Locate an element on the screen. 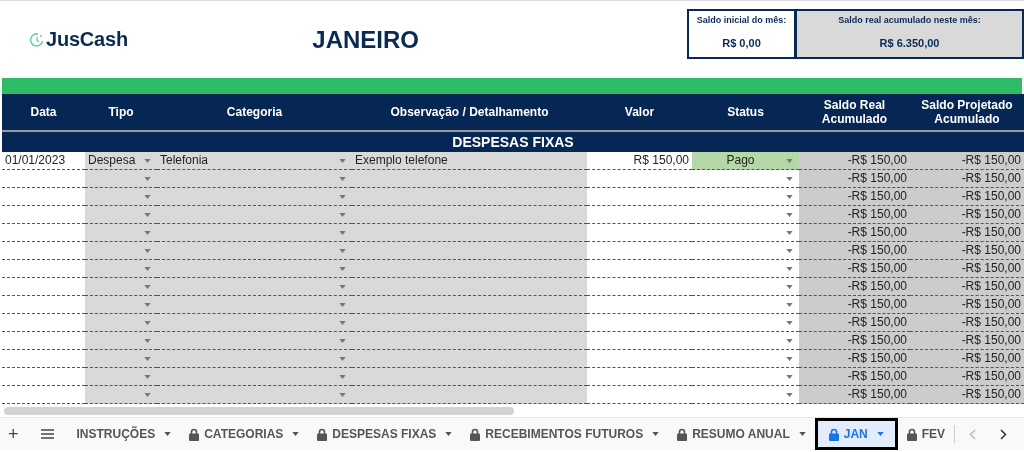 The width and height of the screenshot is (1024, 452). menu-icon is located at coordinates (47, 434).